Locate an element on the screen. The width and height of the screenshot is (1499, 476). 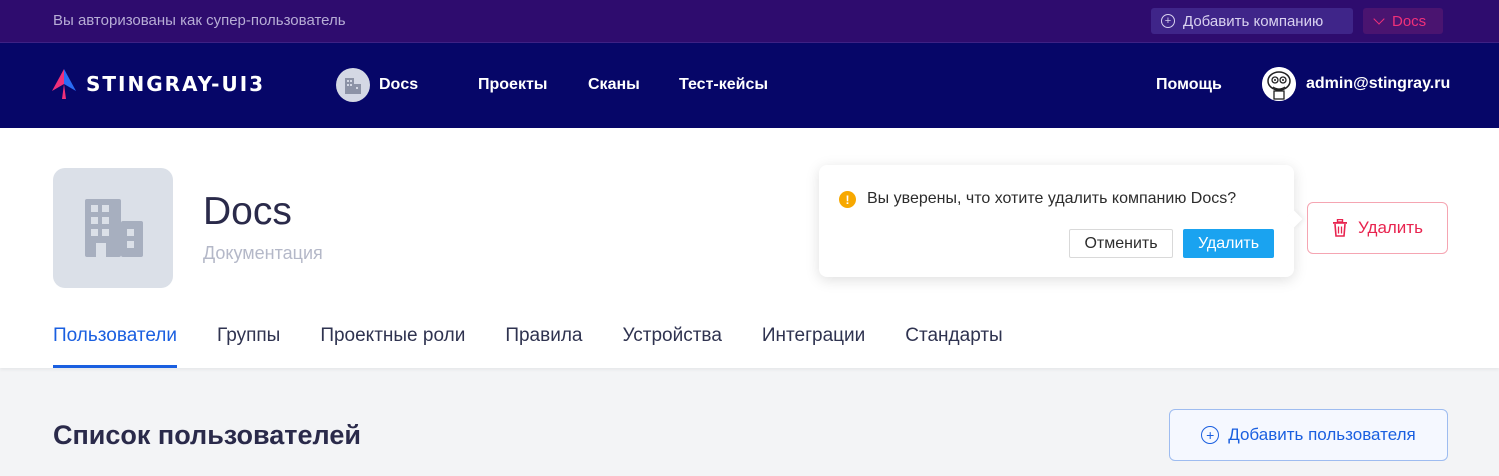
user-avatar is located at coordinates (1279, 84).